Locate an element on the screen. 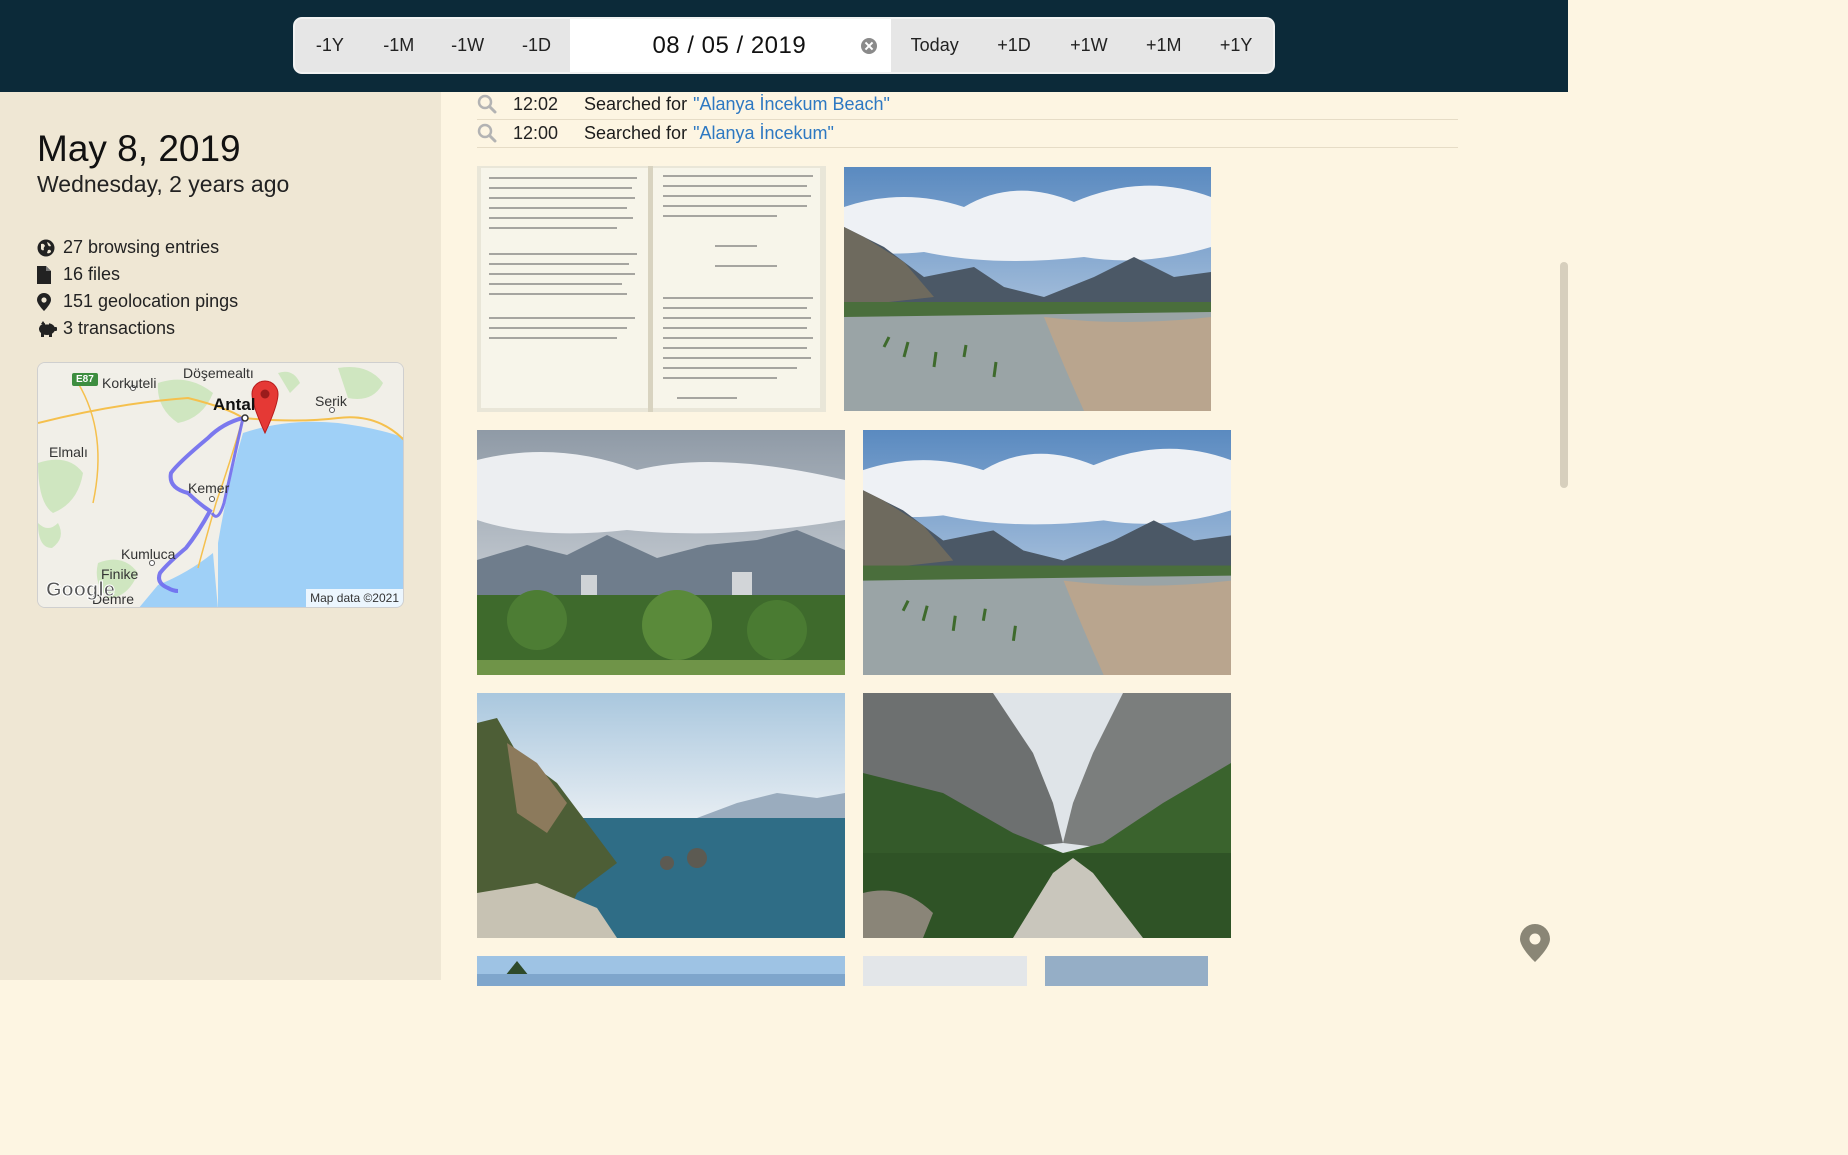 The height and width of the screenshot is (1155, 1848). map-label-antalya: Antalya is located at coordinates (234, 404).